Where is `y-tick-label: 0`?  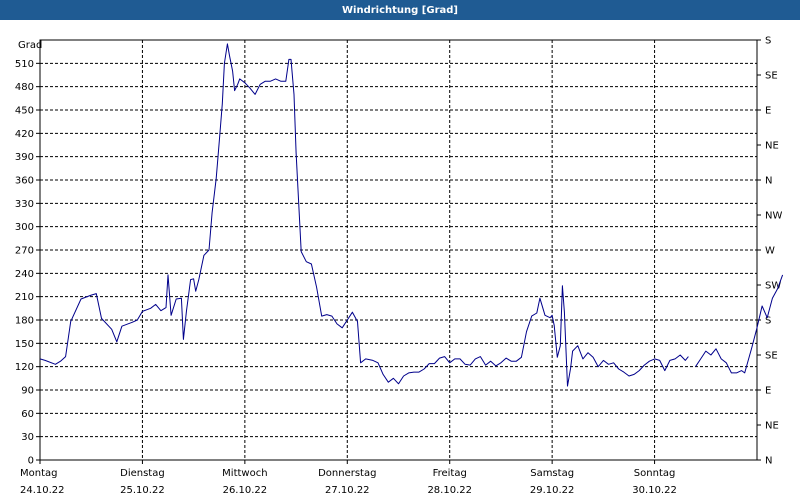 y-tick-label: 0 is located at coordinates (31, 461).